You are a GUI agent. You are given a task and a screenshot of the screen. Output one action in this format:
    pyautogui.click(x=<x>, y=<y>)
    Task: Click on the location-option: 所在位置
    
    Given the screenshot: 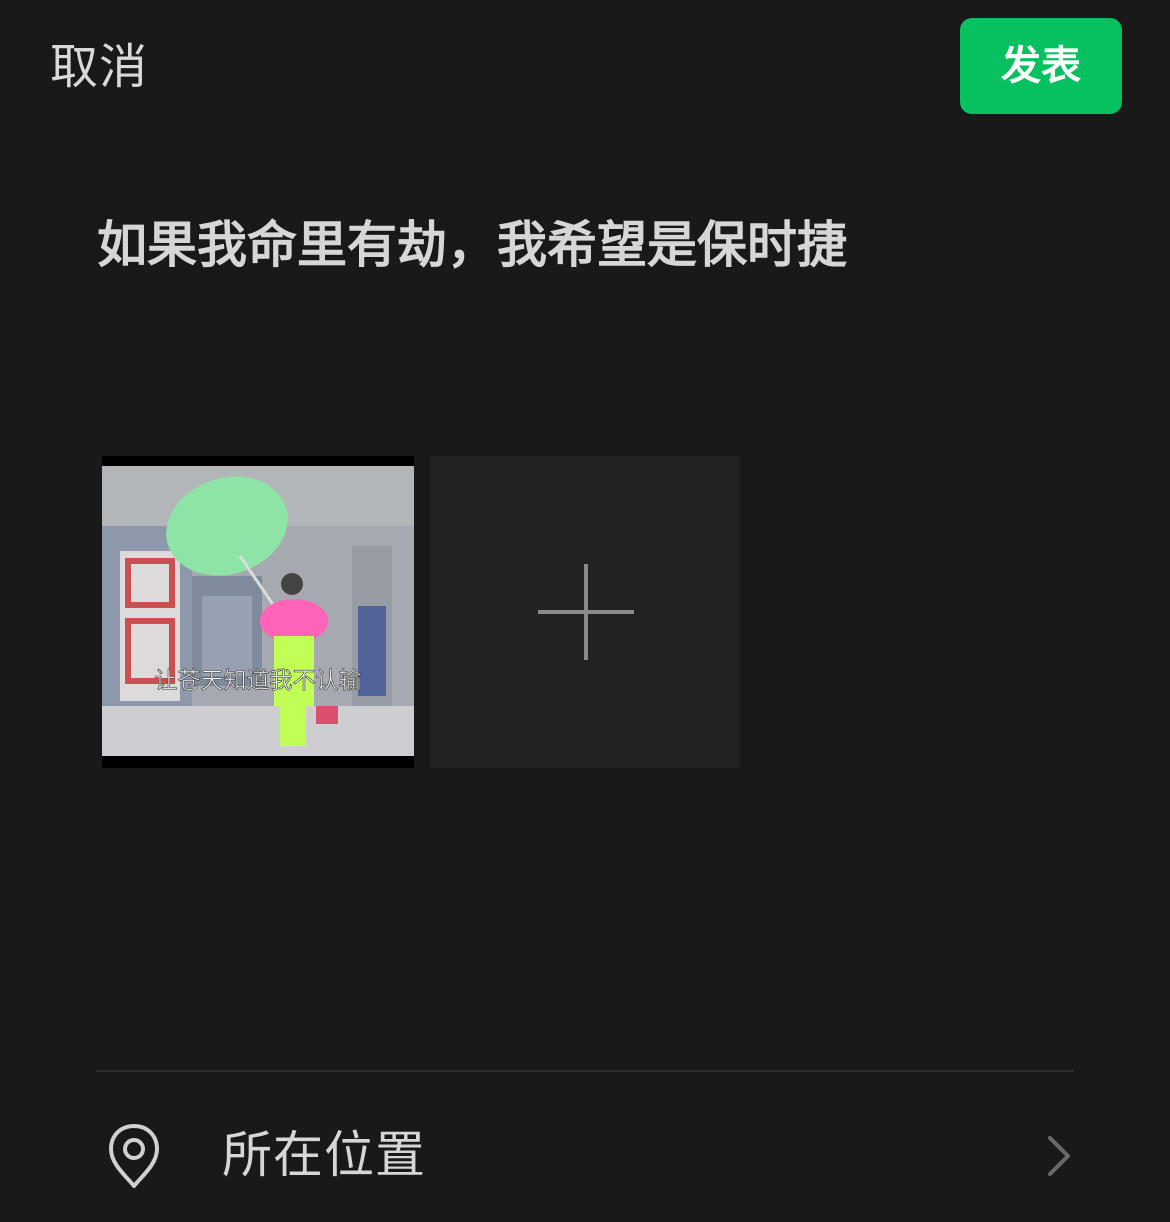 What is the action you would take?
    pyautogui.click(x=585, y=1156)
    